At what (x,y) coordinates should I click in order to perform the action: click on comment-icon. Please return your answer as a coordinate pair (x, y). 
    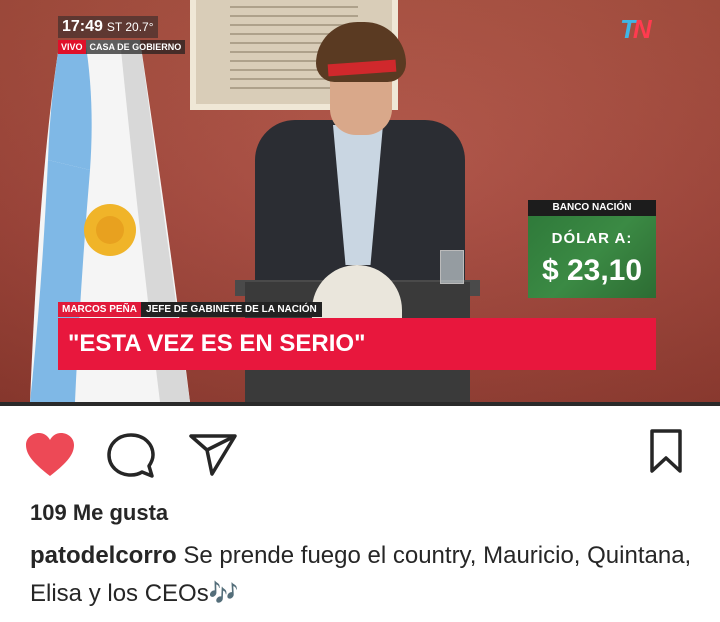
    Looking at the image, I should click on (131, 458).